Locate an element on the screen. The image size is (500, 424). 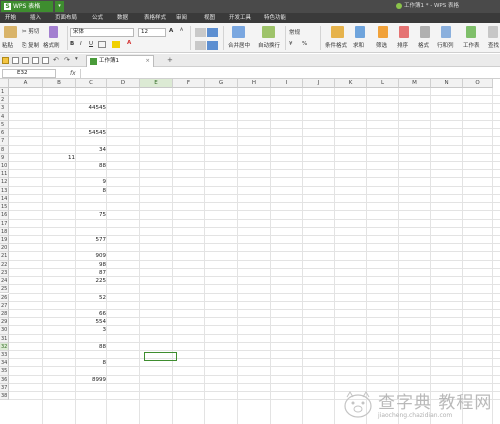
column-header-g: G is located at coordinates (221, 83).